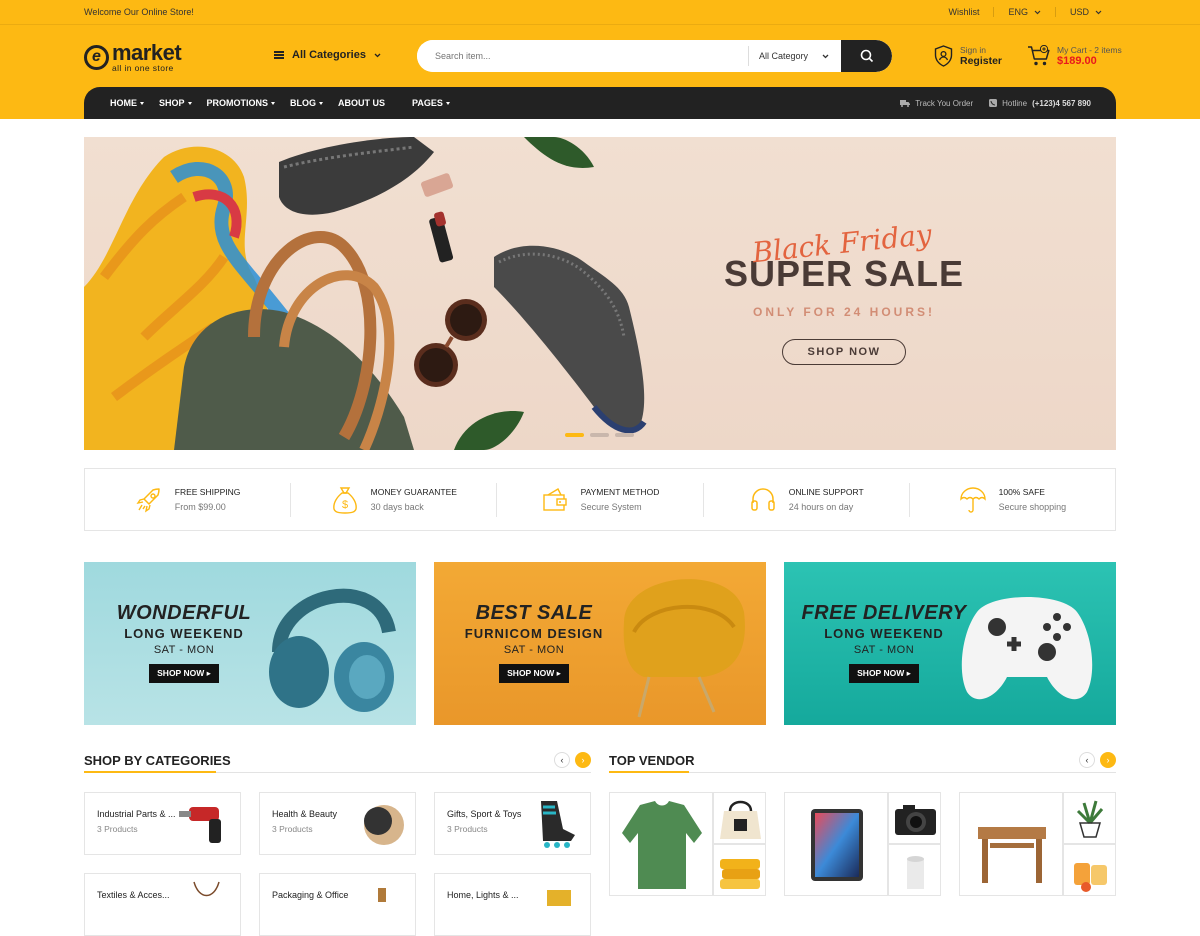 This screenshot has height=936, width=1200. I want to click on chevron-down-icon, so click(1037, 12).